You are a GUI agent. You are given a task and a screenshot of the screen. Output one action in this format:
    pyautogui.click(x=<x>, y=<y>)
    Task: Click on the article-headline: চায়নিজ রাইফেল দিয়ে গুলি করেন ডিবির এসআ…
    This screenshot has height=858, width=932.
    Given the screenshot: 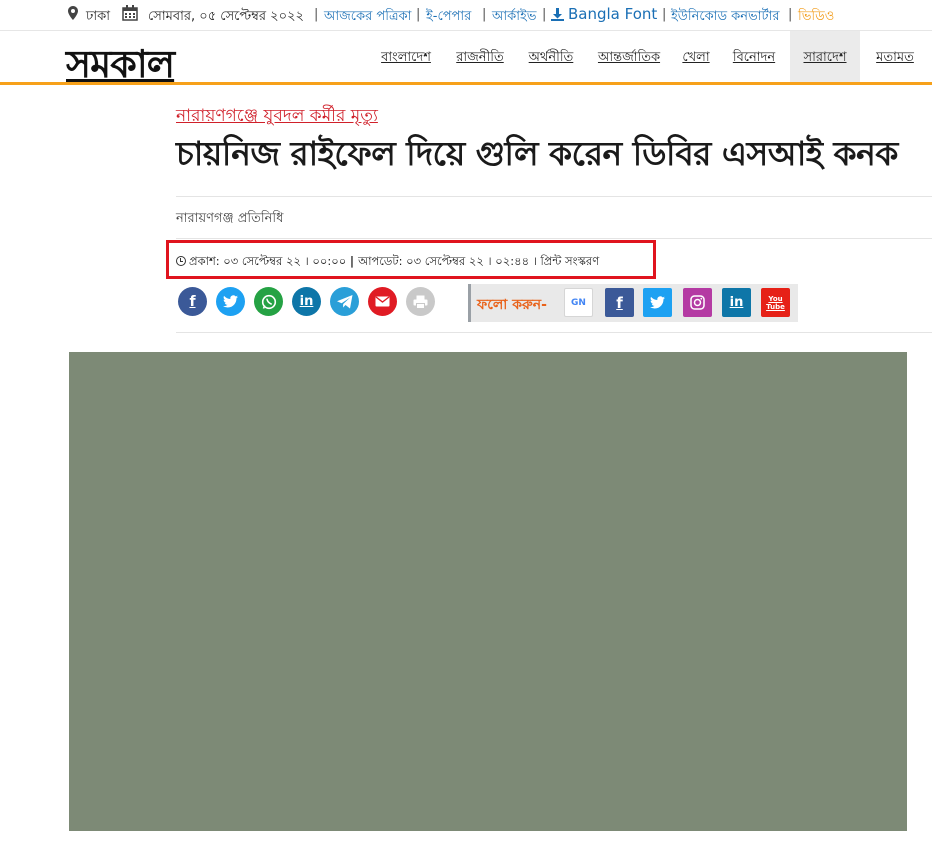 What is the action you would take?
    pyautogui.click(x=537, y=153)
    